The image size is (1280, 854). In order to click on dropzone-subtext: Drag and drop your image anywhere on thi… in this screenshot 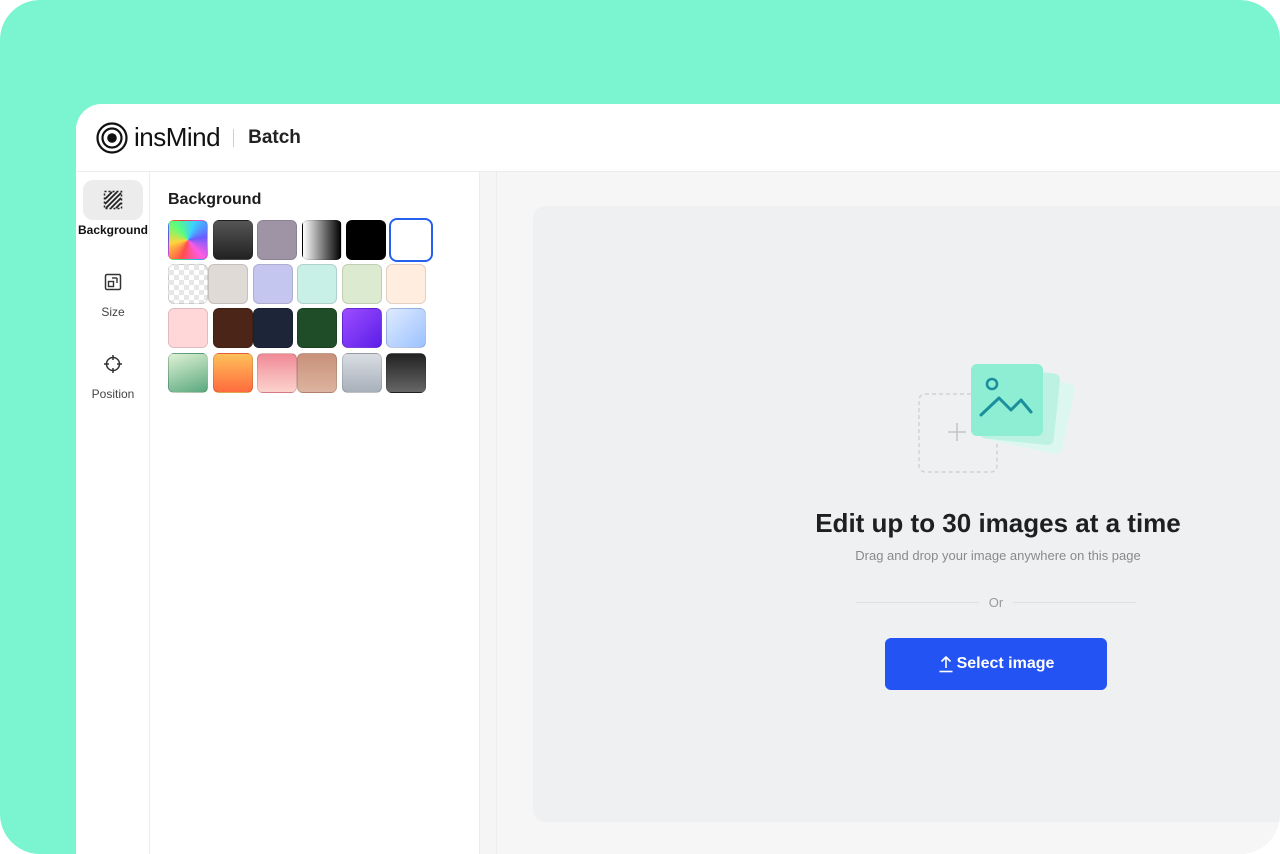, I will do `click(998, 555)`.